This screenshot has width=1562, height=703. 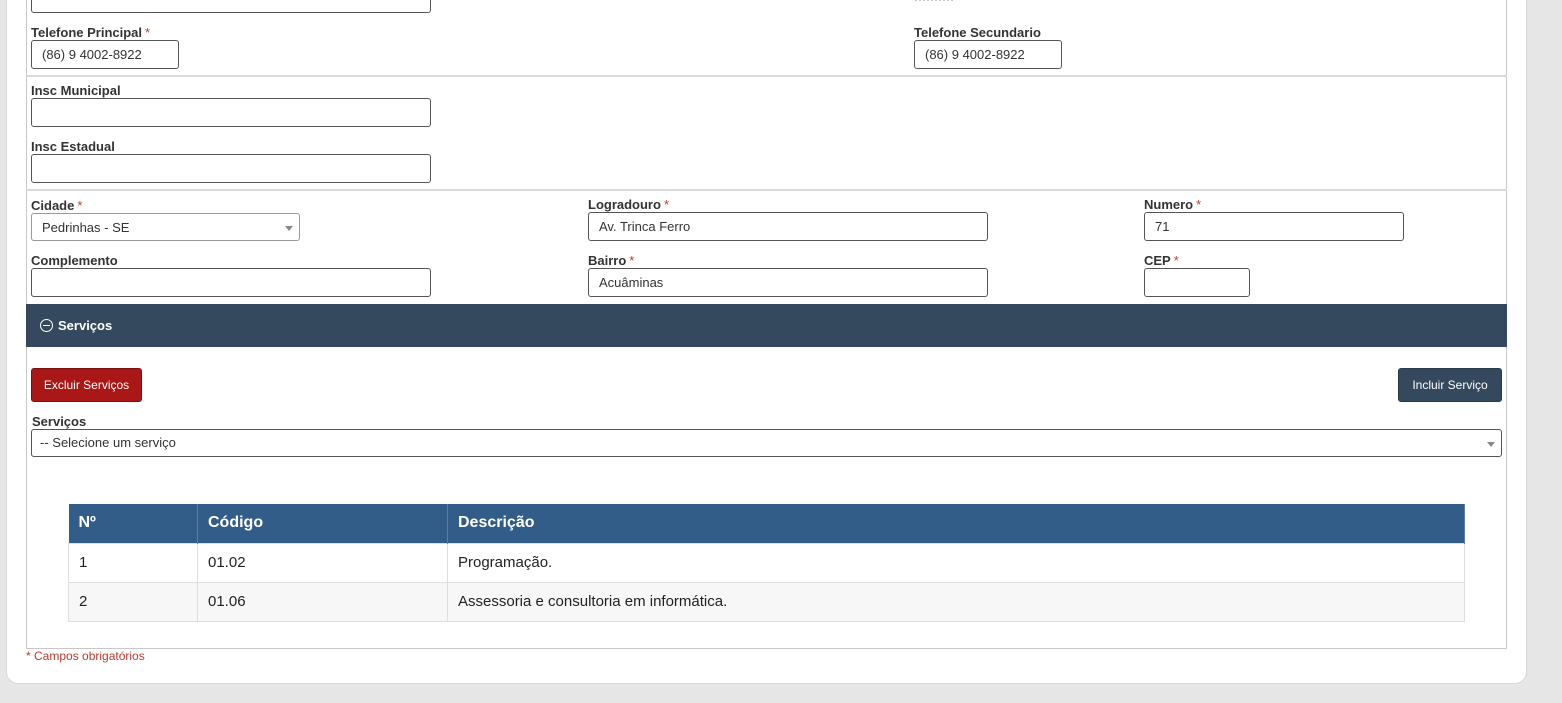 What do you see at coordinates (231, 168) in the screenshot?
I see `insc-estadual-input` at bounding box center [231, 168].